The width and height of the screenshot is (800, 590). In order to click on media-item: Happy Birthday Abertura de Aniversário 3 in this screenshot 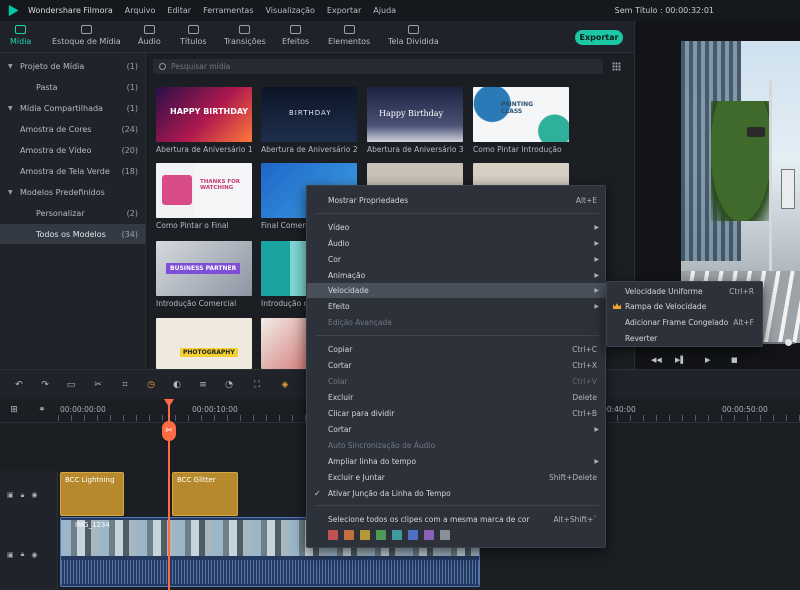, I will do `click(415, 120)`.